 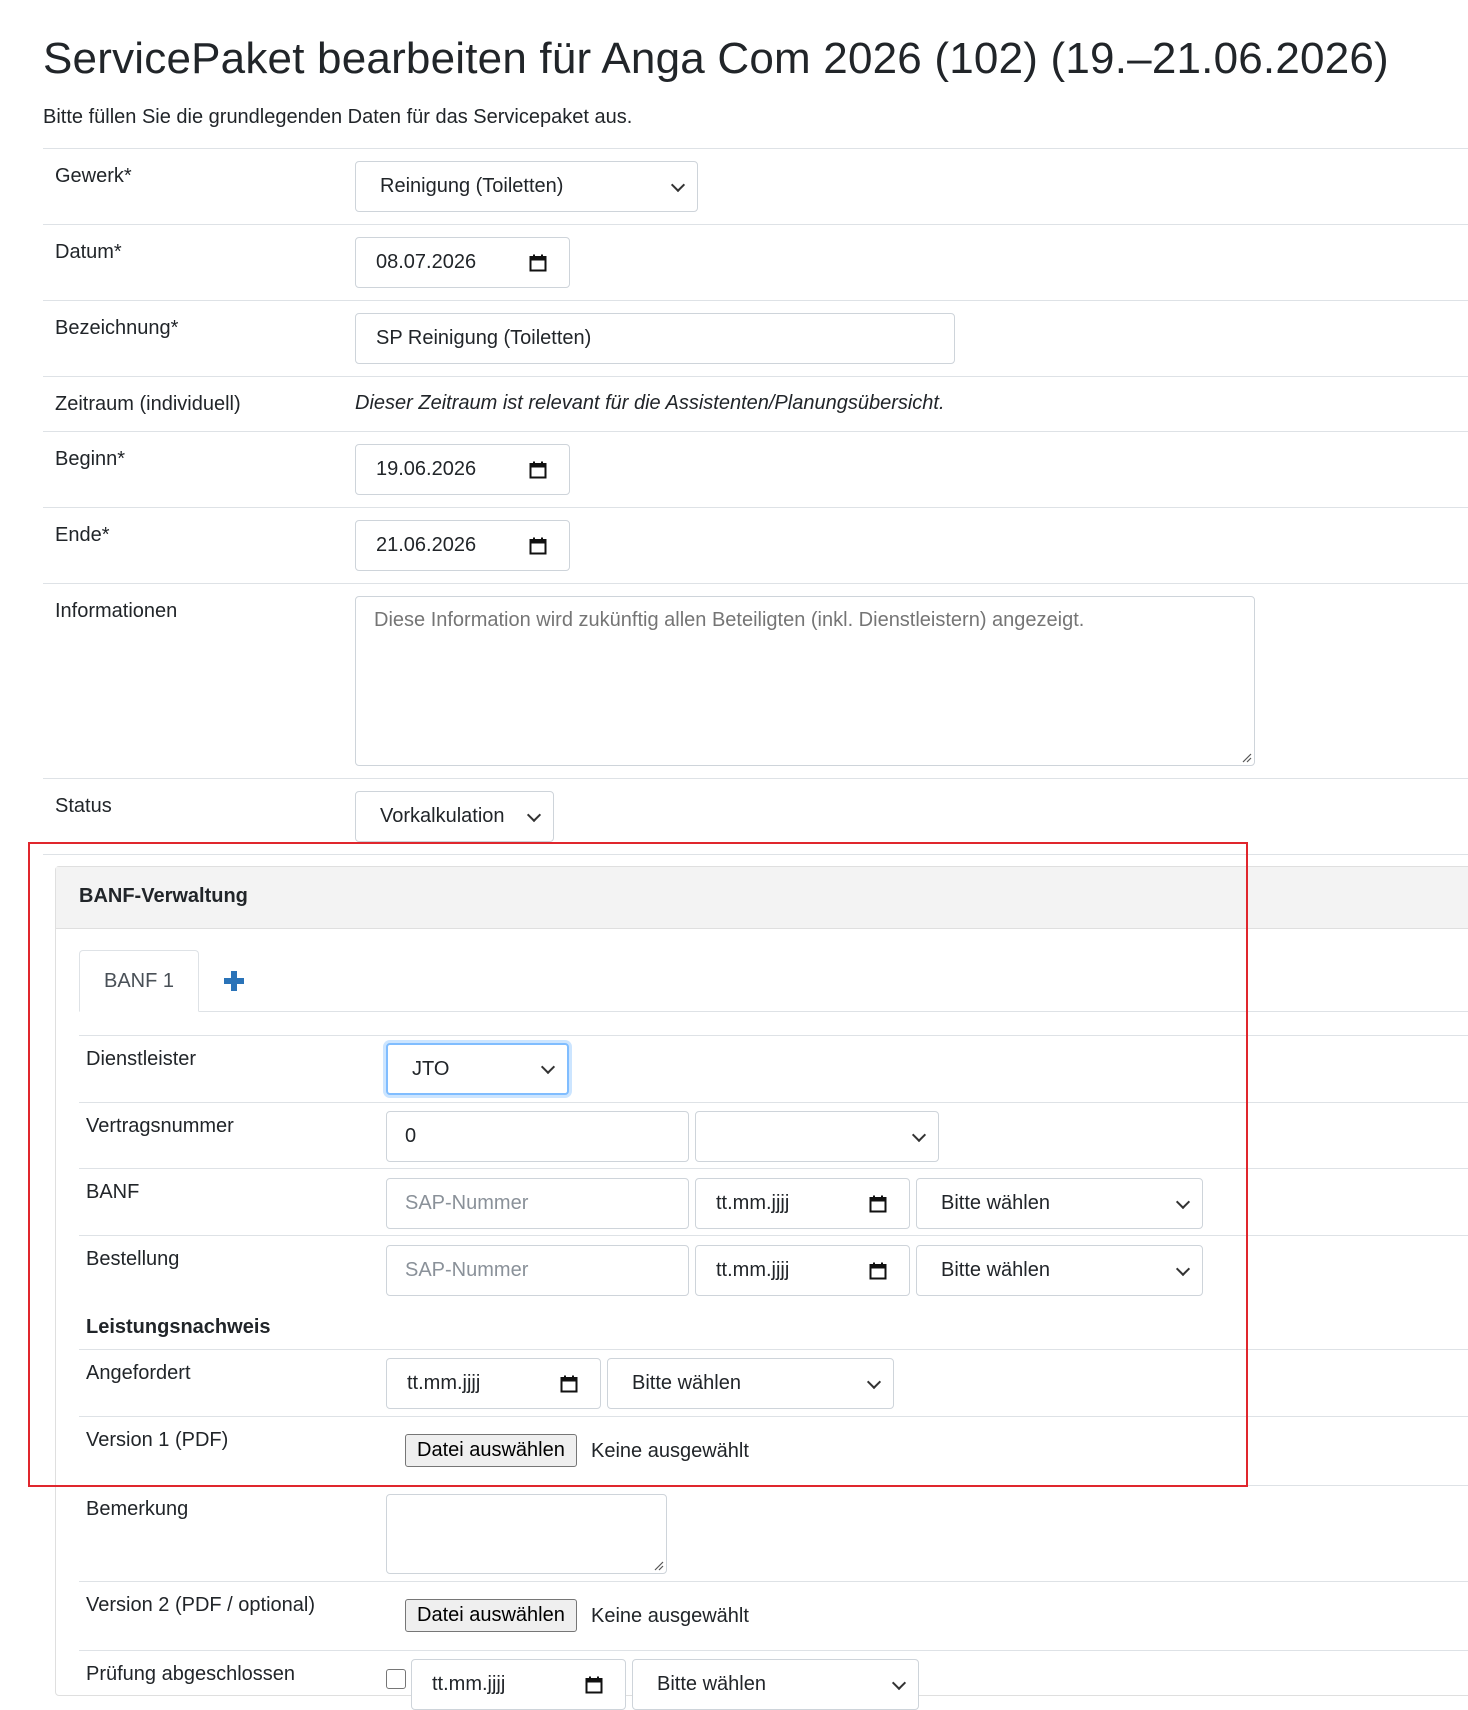 What do you see at coordinates (90, 459) in the screenshot?
I see `beginn-label: Beginn*` at bounding box center [90, 459].